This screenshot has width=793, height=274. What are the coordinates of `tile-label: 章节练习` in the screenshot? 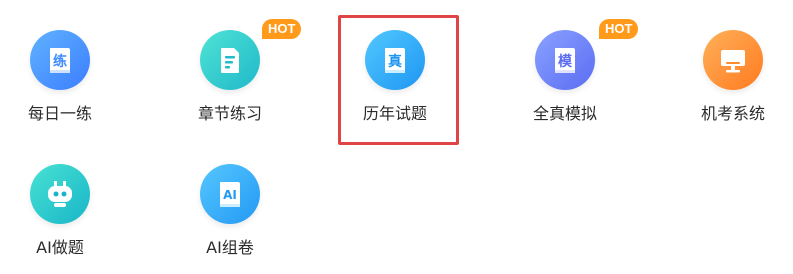 It's located at (229, 113).